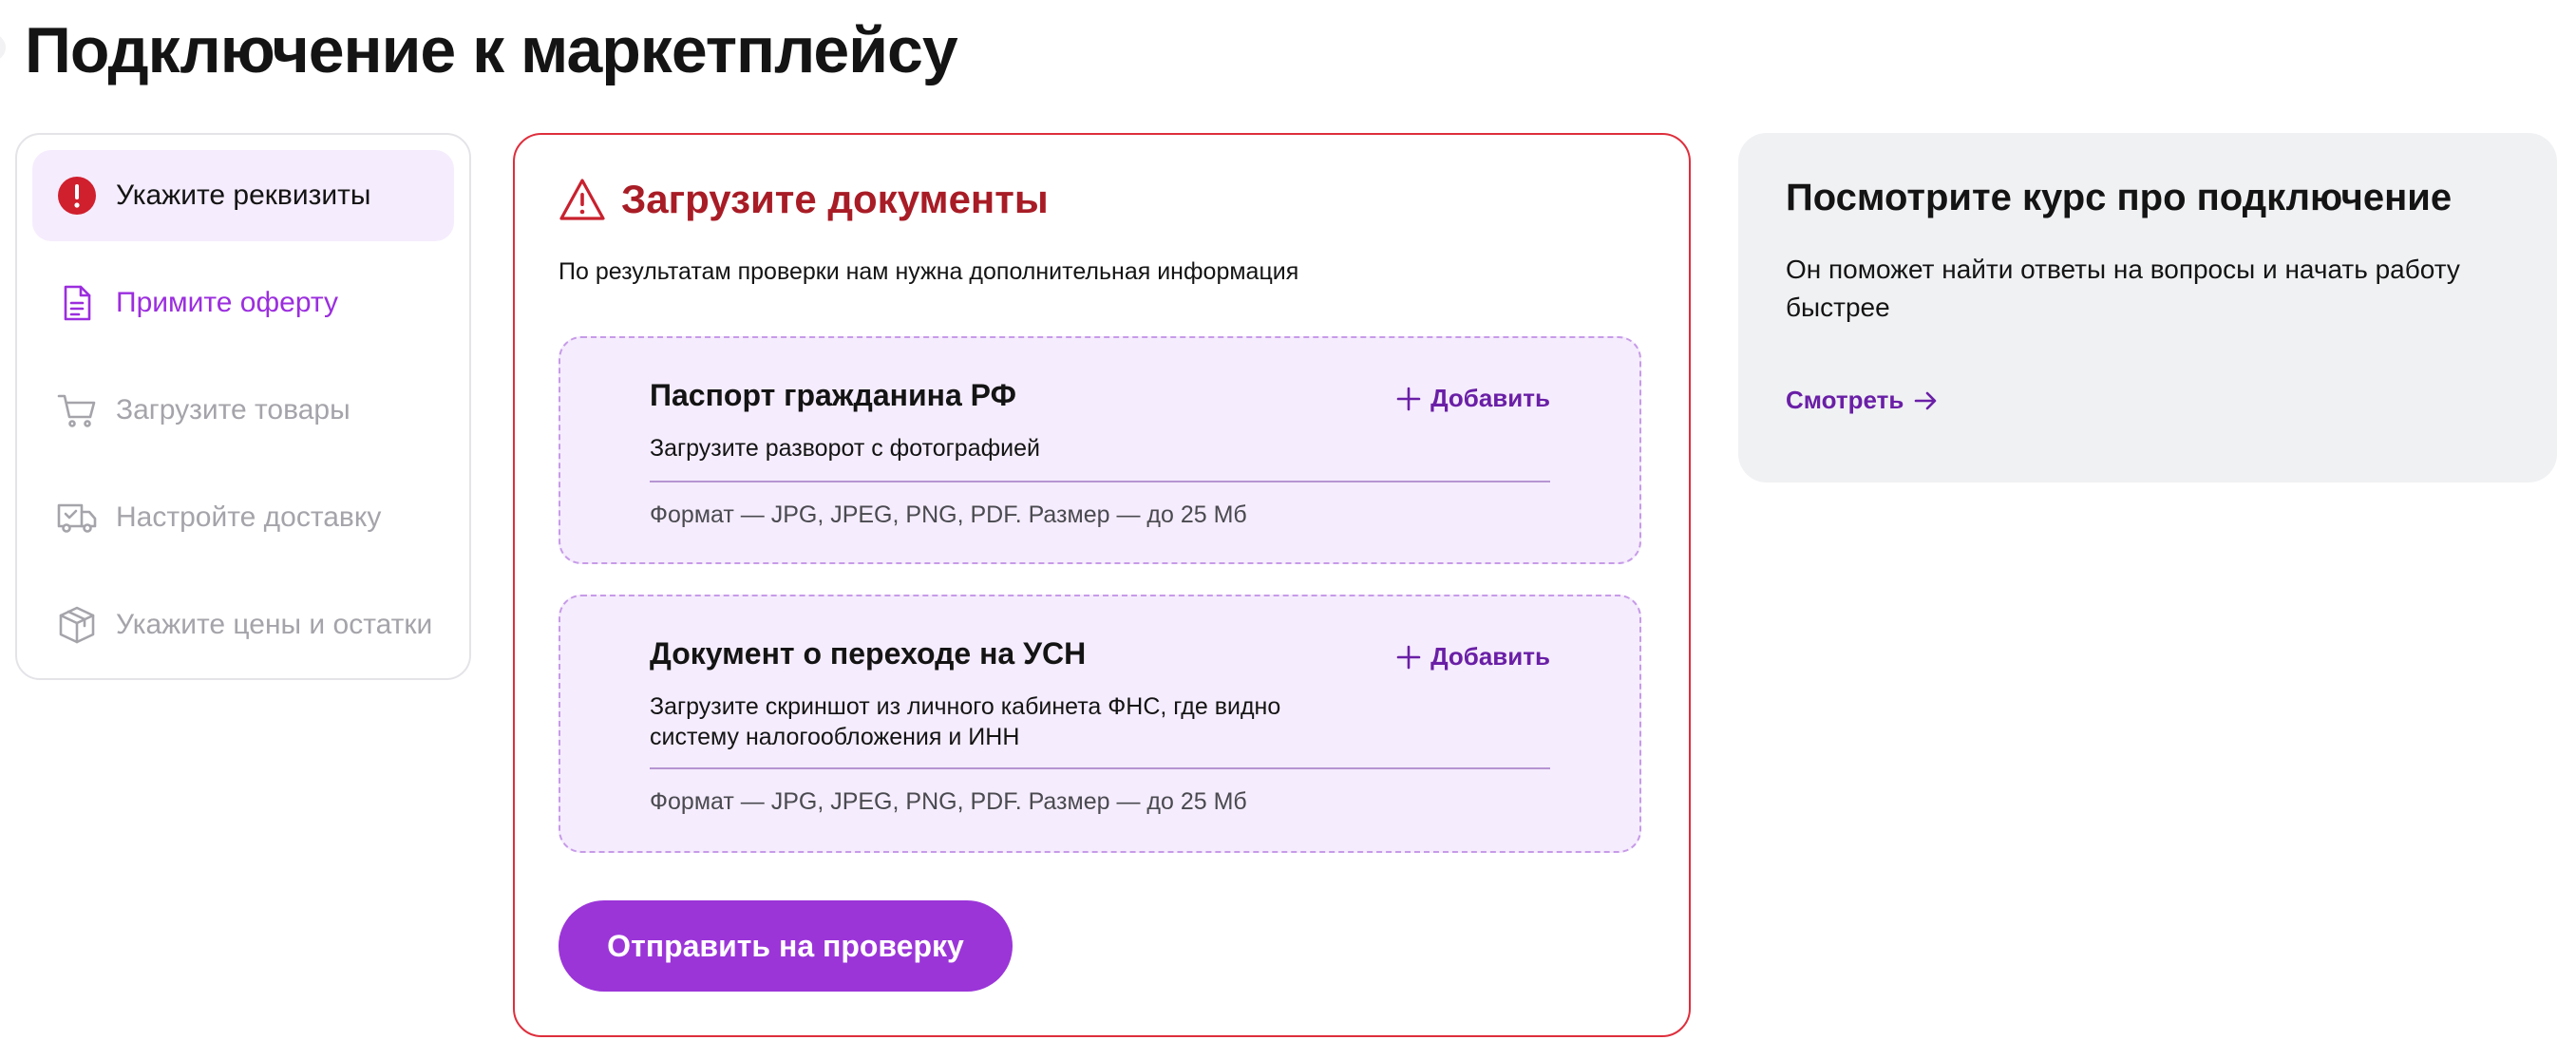 The image size is (2576, 1059). What do you see at coordinates (835, 199) in the screenshot?
I see `card-title: Загрузите документы` at bounding box center [835, 199].